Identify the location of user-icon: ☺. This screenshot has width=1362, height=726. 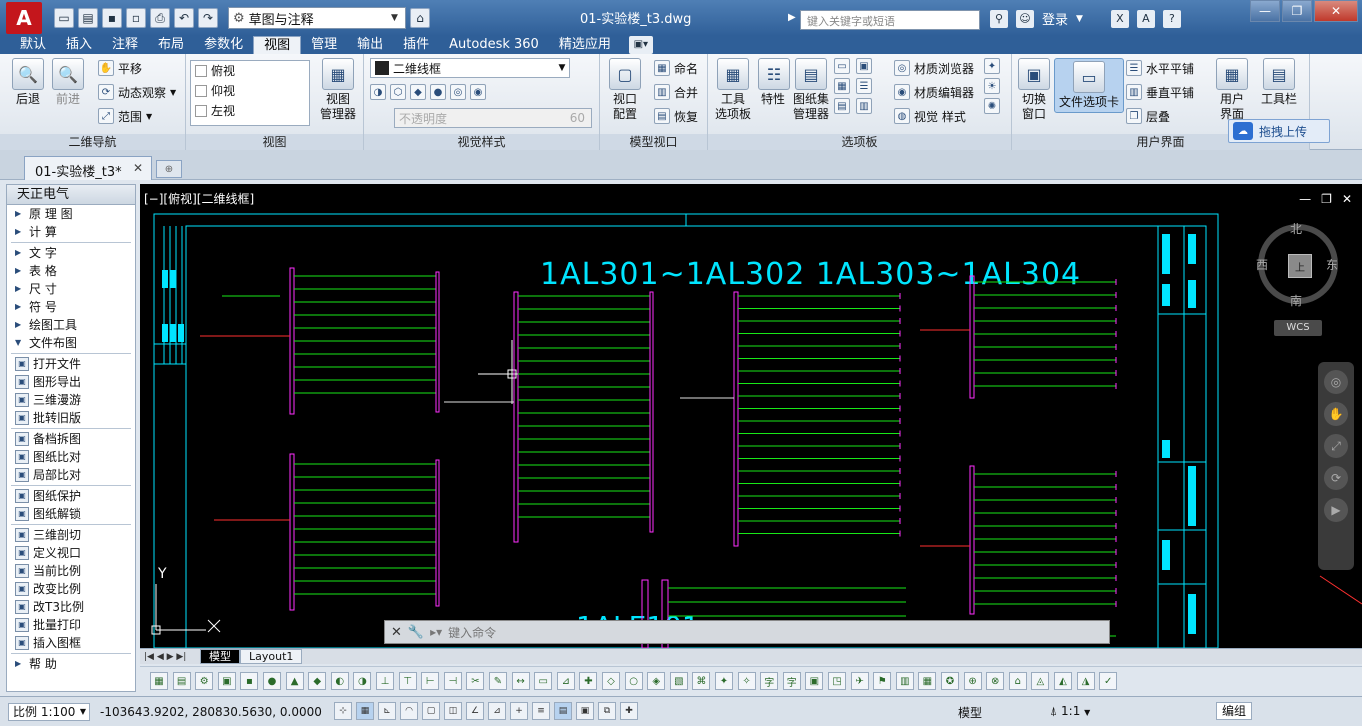
(1025, 18).